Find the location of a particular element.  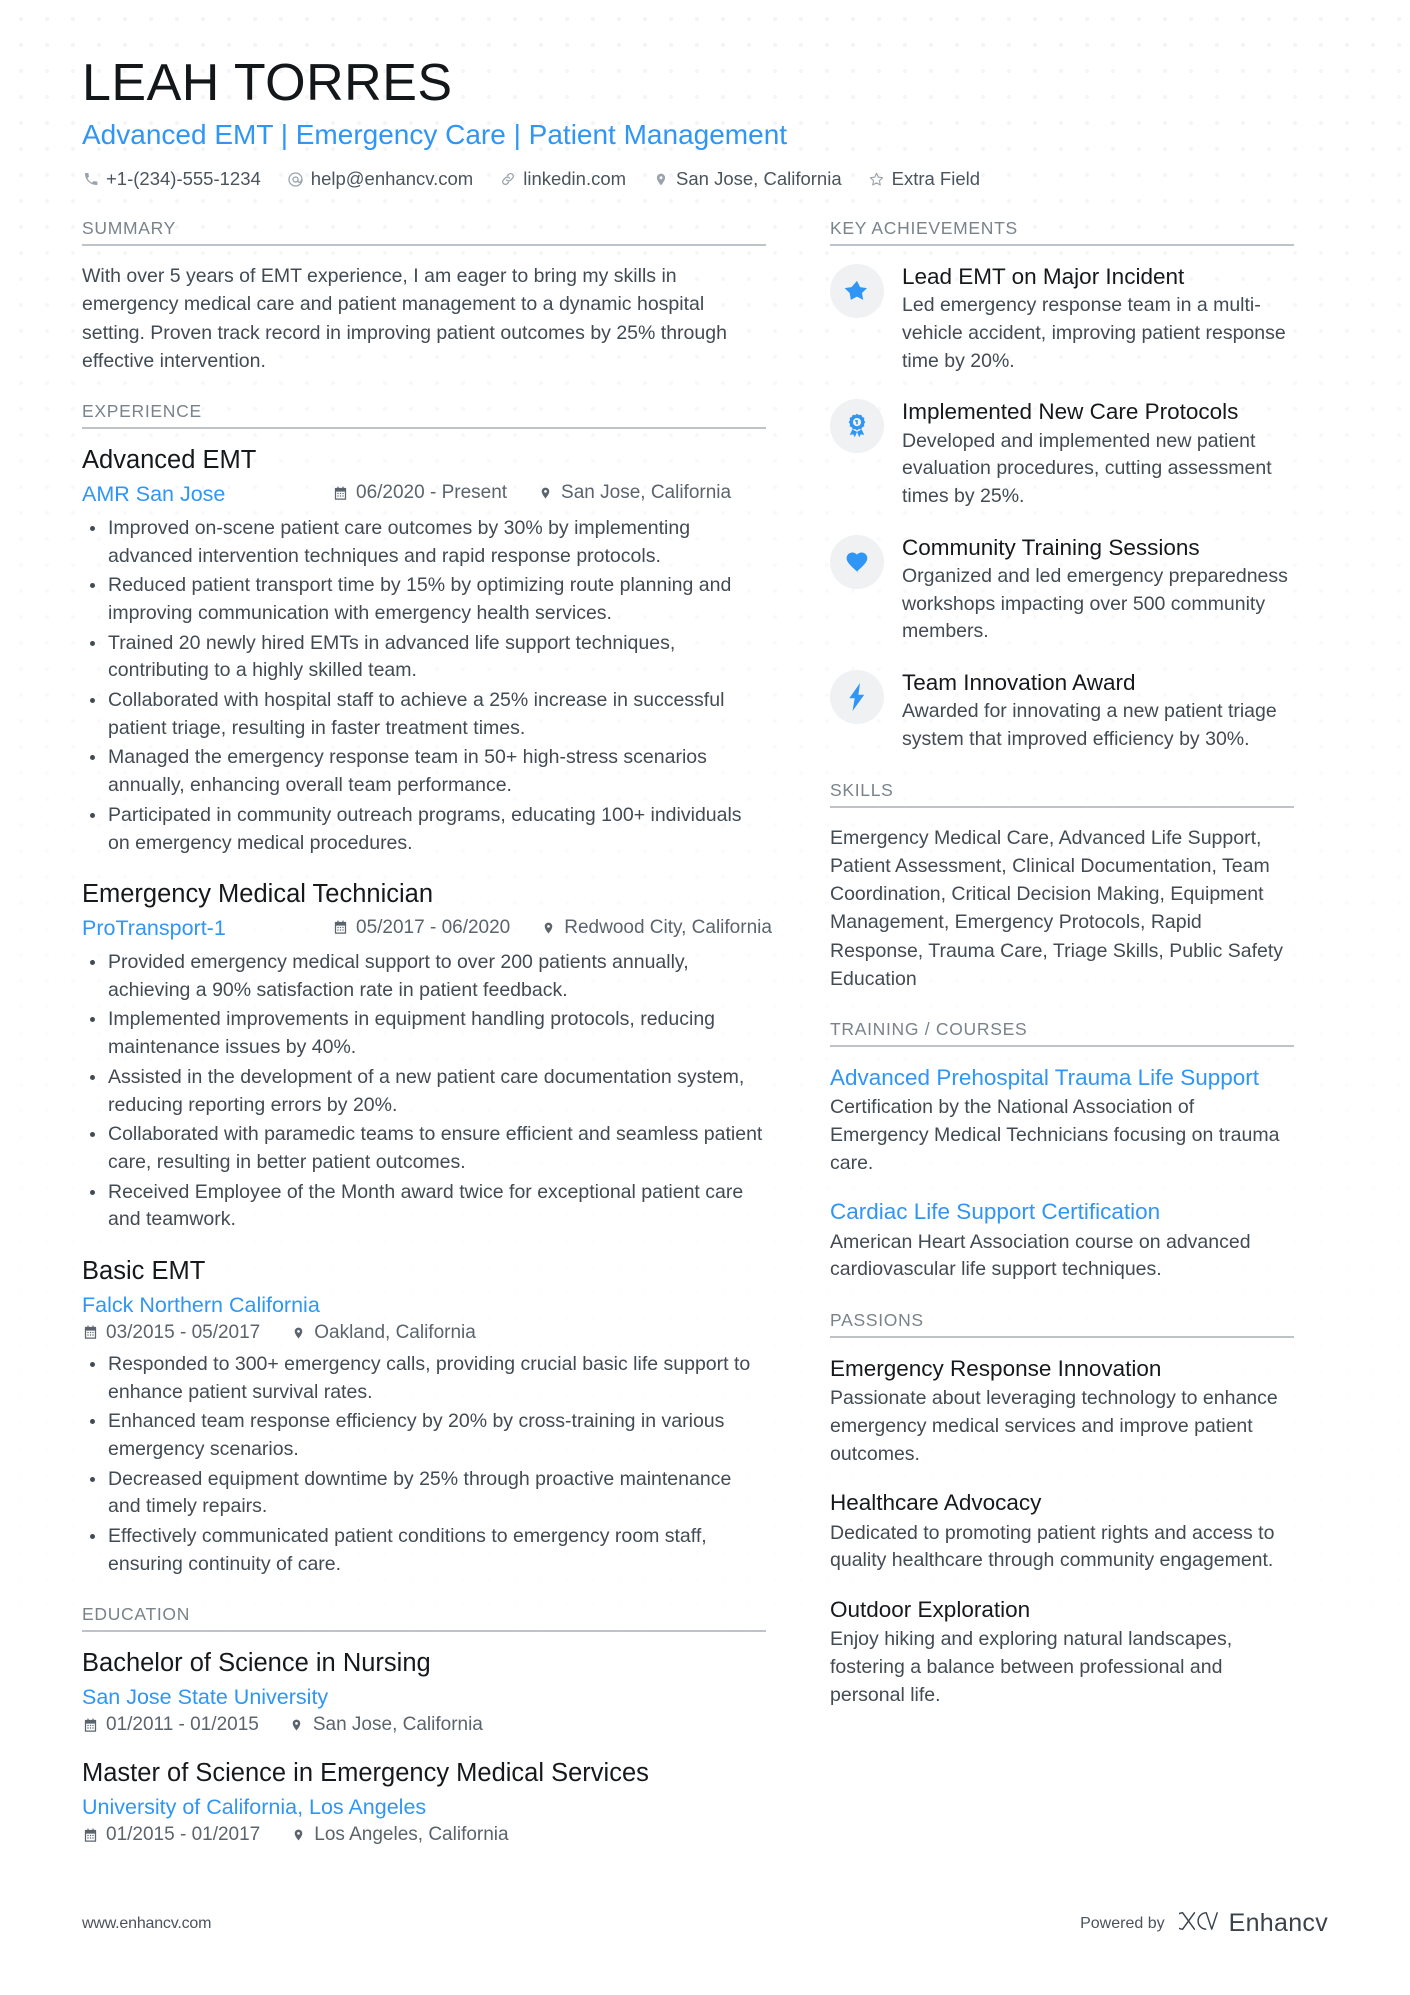

job-role: Basic EMT is located at coordinates (144, 1270).